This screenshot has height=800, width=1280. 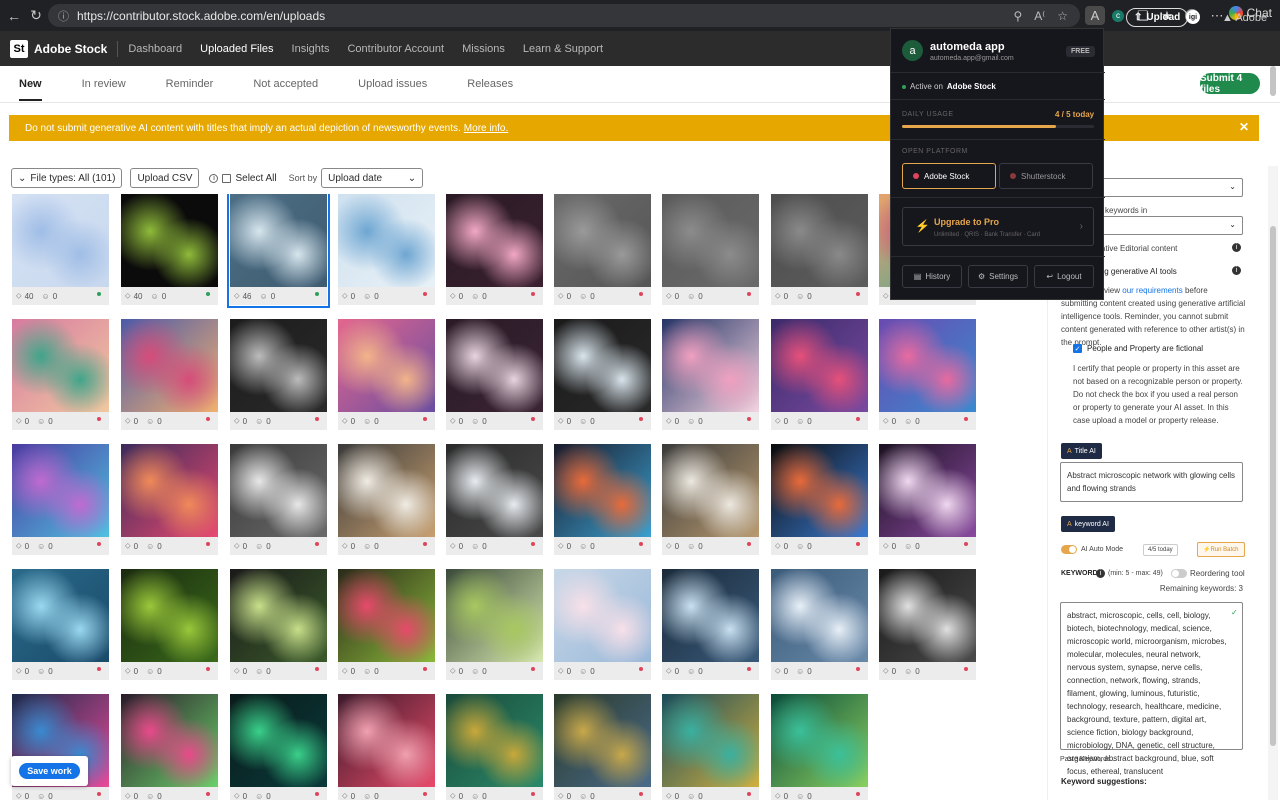 What do you see at coordinates (563, 49) in the screenshot?
I see `nav-learn-support: Learn & Support` at bounding box center [563, 49].